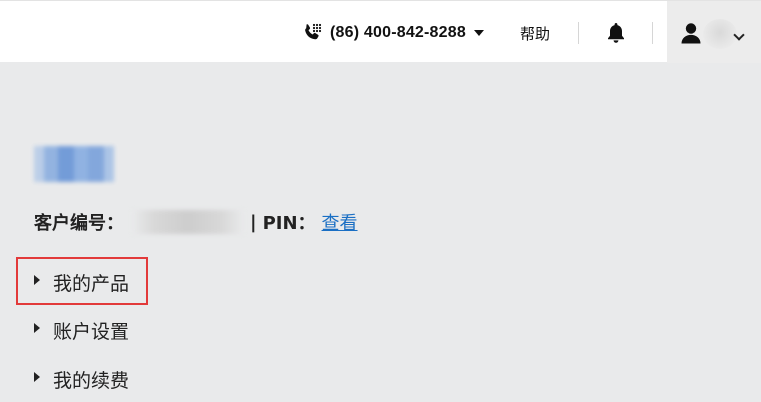  I want to click on menu-item-my-products: 我的产品, so click(81, 282).